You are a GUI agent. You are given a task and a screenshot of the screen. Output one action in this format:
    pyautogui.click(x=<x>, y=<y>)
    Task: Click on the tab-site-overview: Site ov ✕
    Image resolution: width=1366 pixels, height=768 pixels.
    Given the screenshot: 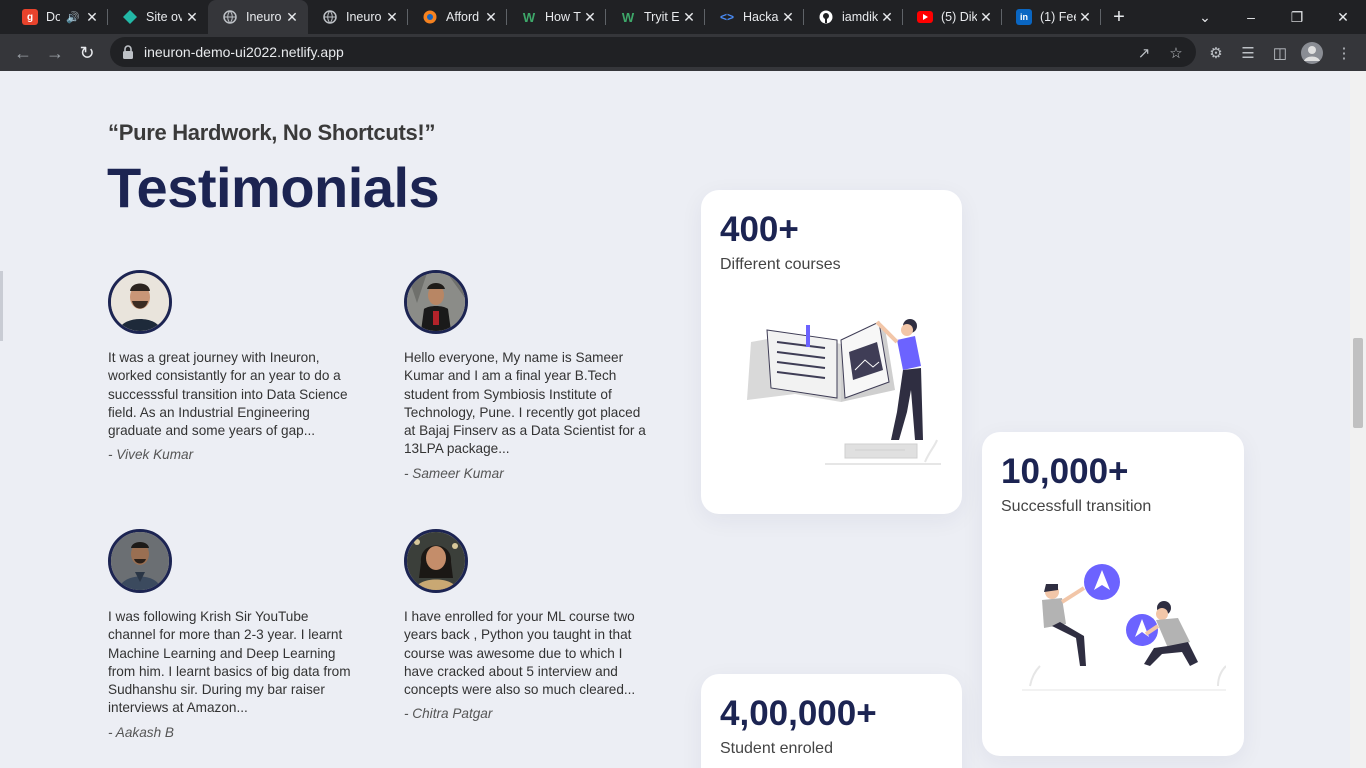 What is the action you would take?
    pyautogui.click(x=158, y=17)
    